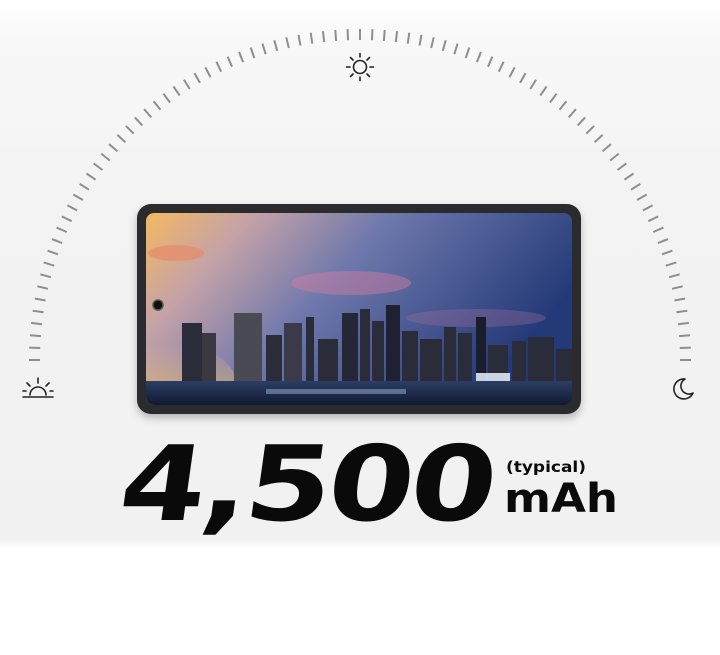  What do you see at coordinates (38, 387) in the screenshot?
I see `sunrise-icon` at bounding box center [38, 387].